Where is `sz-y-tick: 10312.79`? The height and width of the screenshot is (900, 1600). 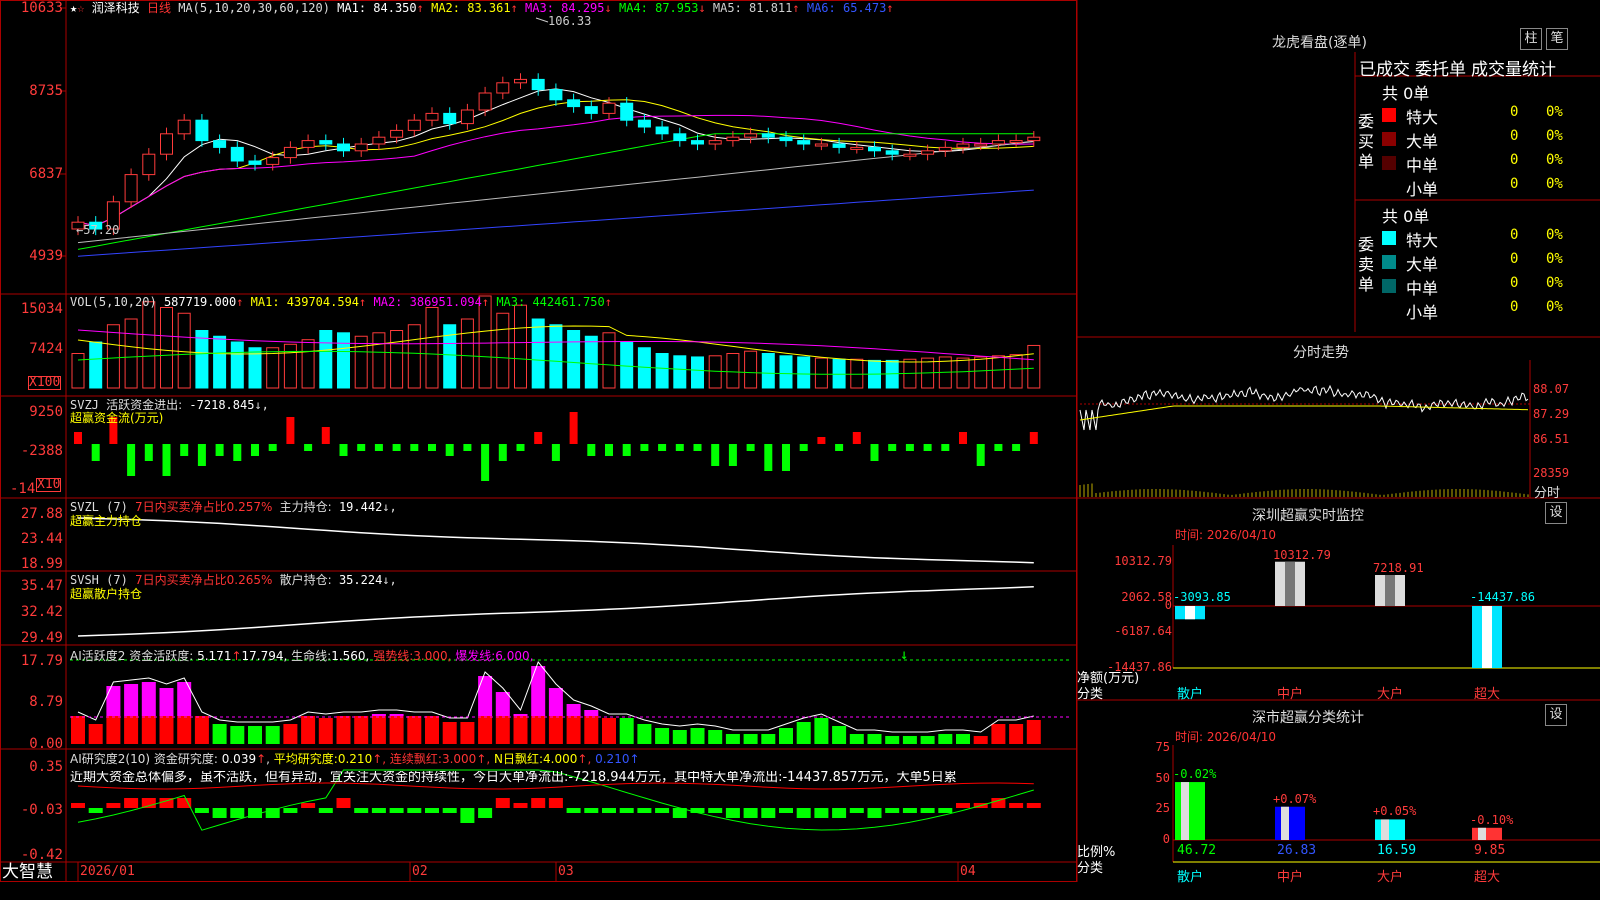 sz-y-tick: 10312.79 is located at coordinates (1126, 561).